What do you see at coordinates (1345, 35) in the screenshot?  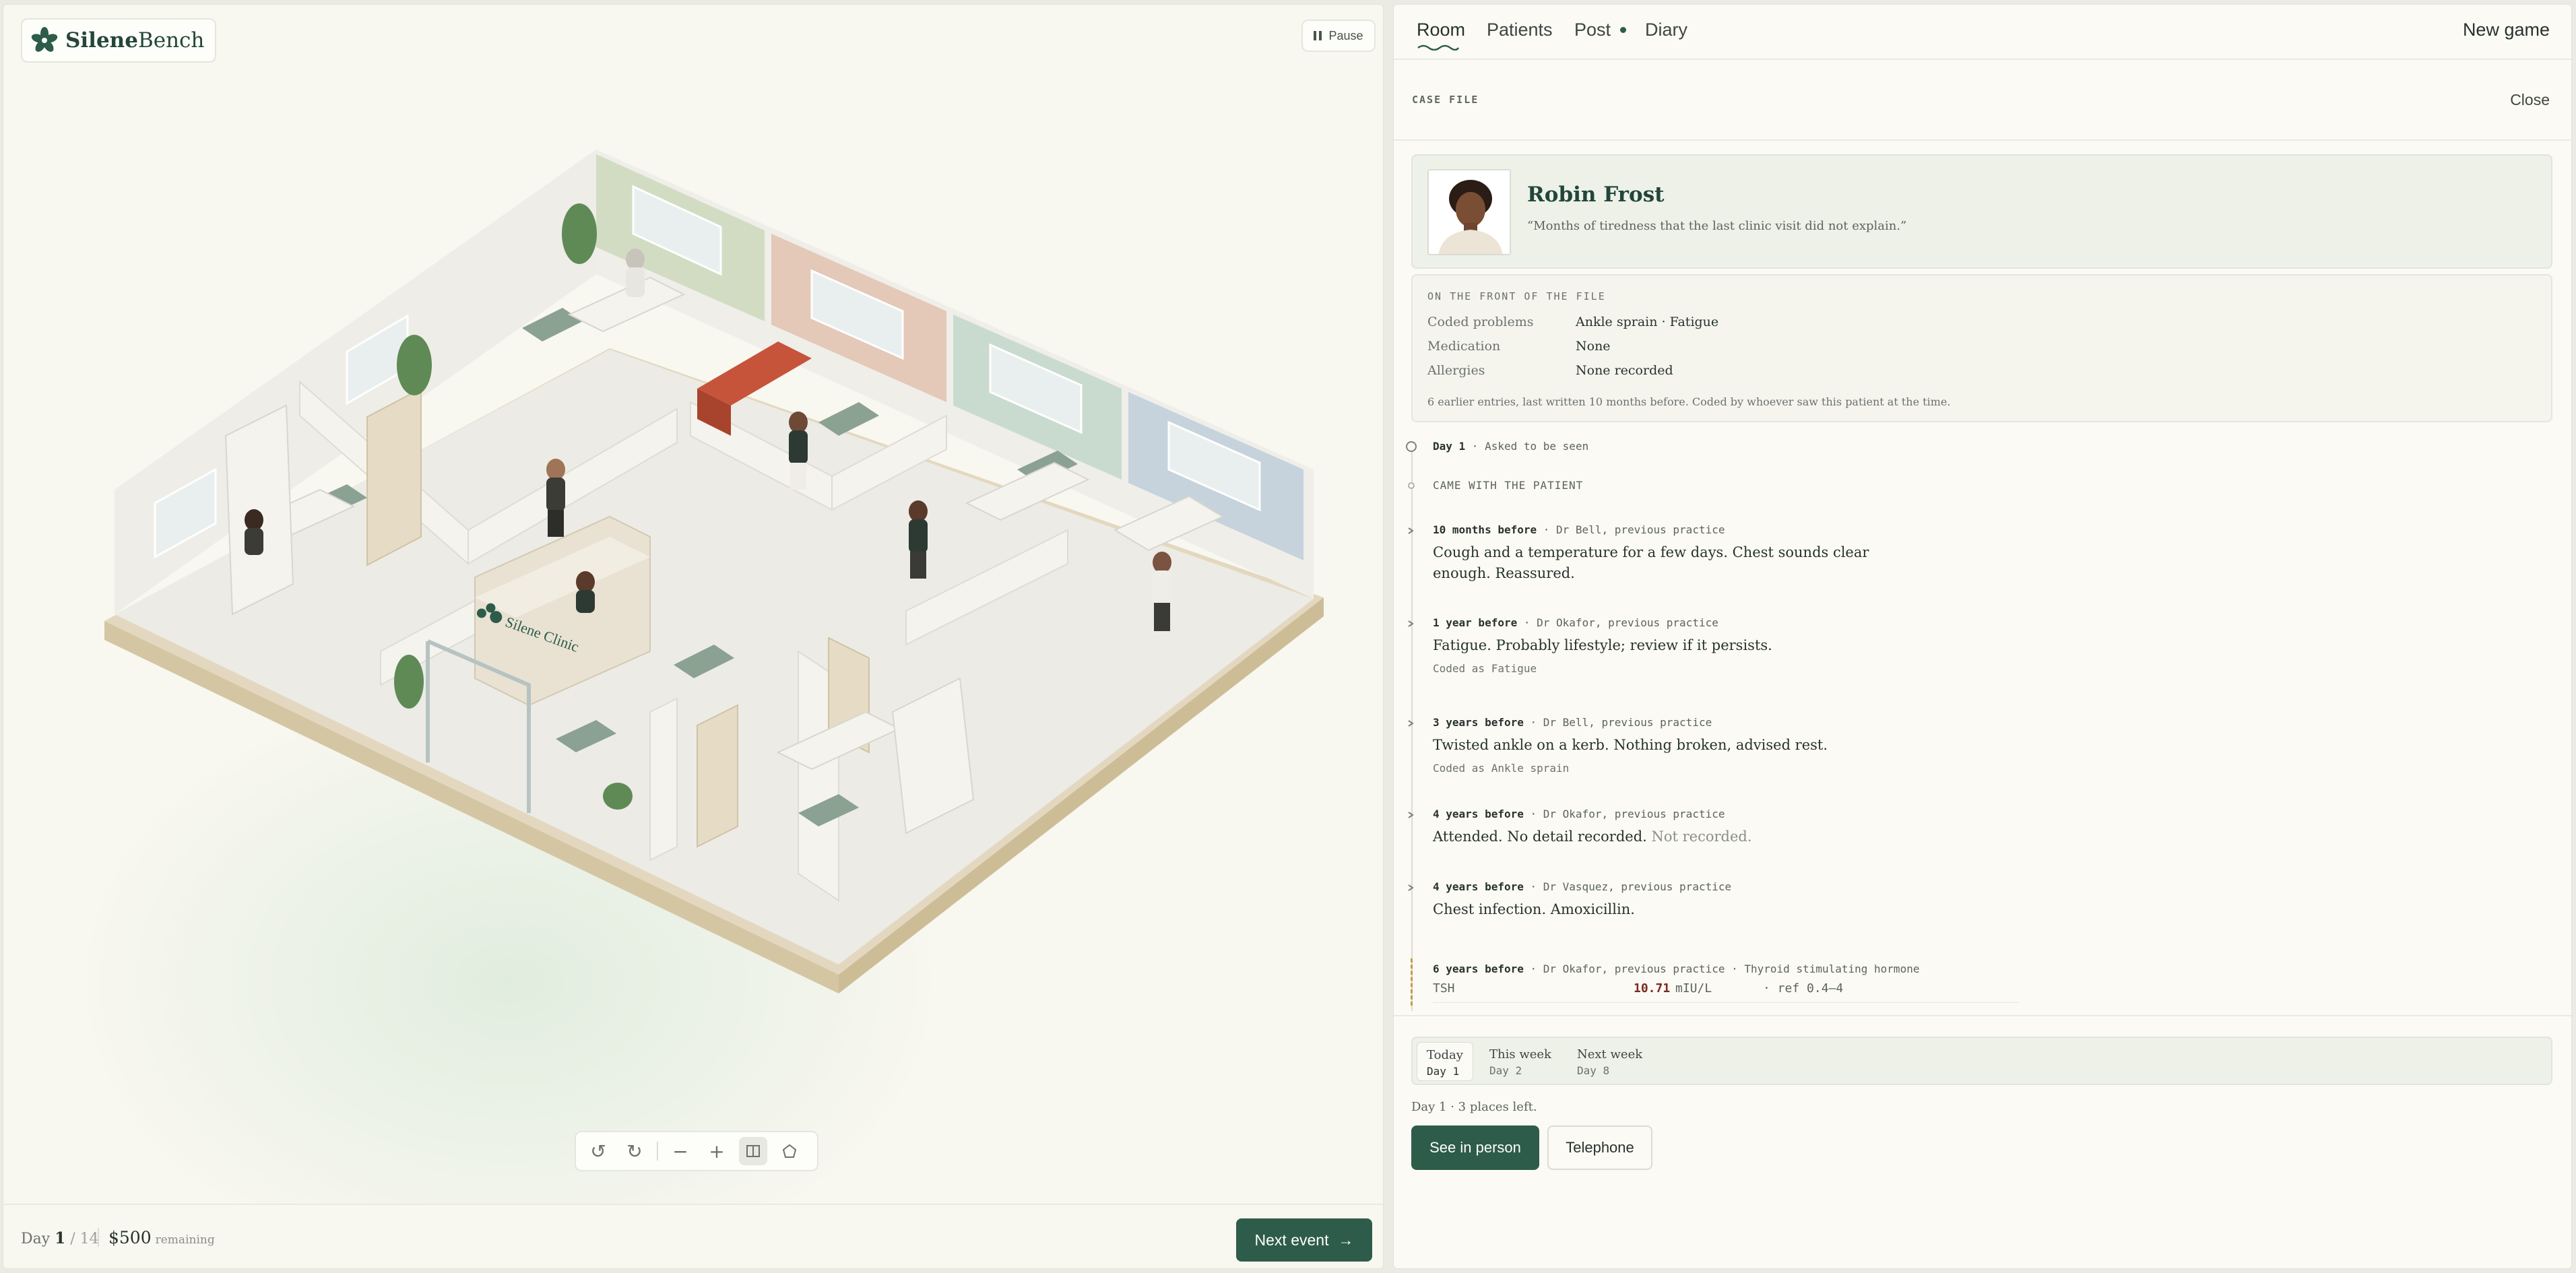 I see `pause-label: Pause` at bounding box center [1345, 35].